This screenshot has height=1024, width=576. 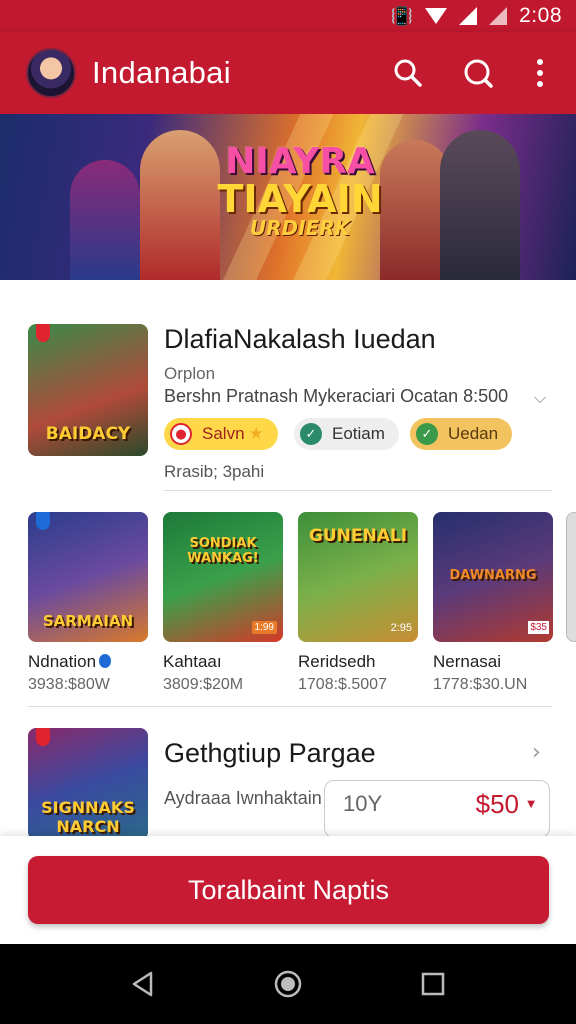 What do you see at coordinates (536, 752) in the screenshot?
I see `chevron-right-icon: ›` at bounding box center [536, 752].